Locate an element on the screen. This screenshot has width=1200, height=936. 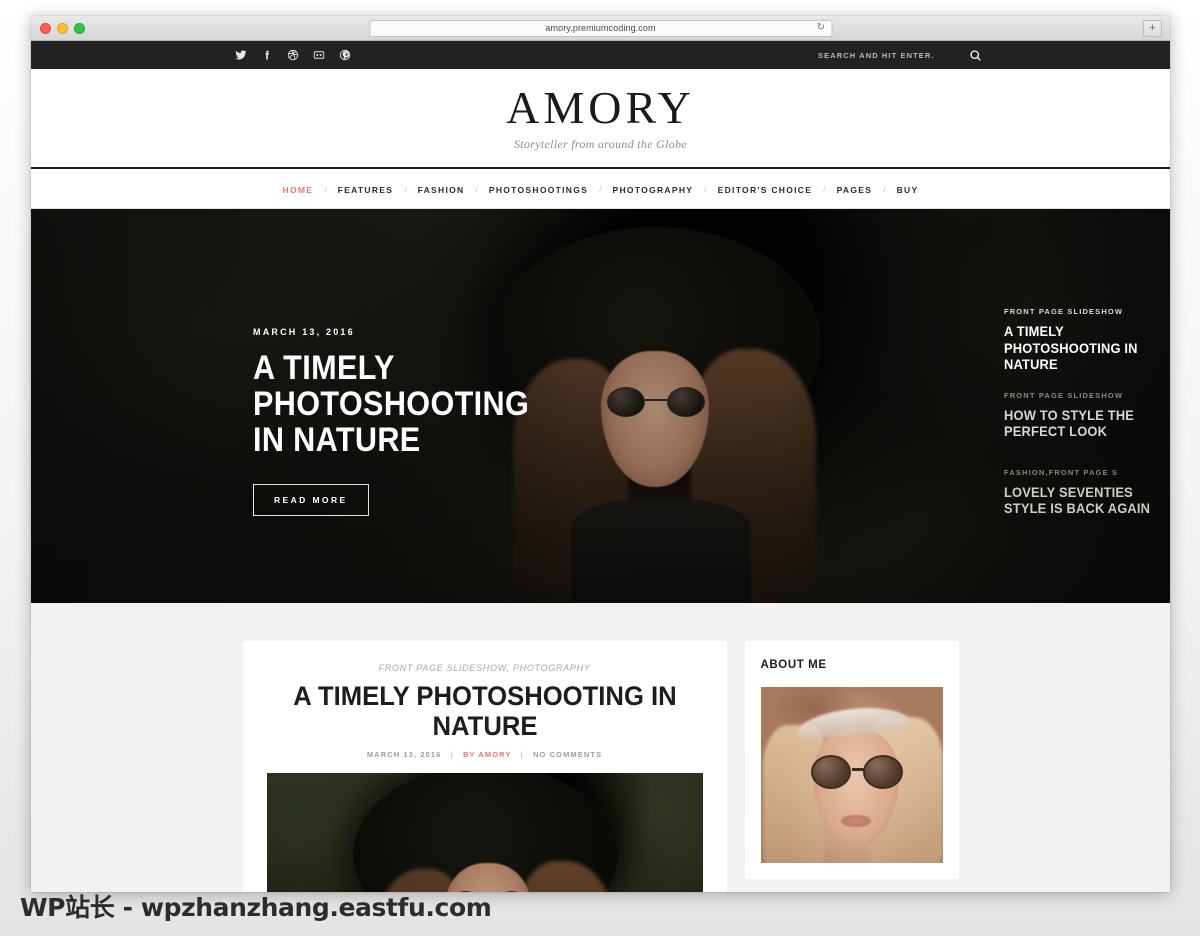
address-bar: amory.premiumcoding.com ↻ is located at coordinates (600, 28).